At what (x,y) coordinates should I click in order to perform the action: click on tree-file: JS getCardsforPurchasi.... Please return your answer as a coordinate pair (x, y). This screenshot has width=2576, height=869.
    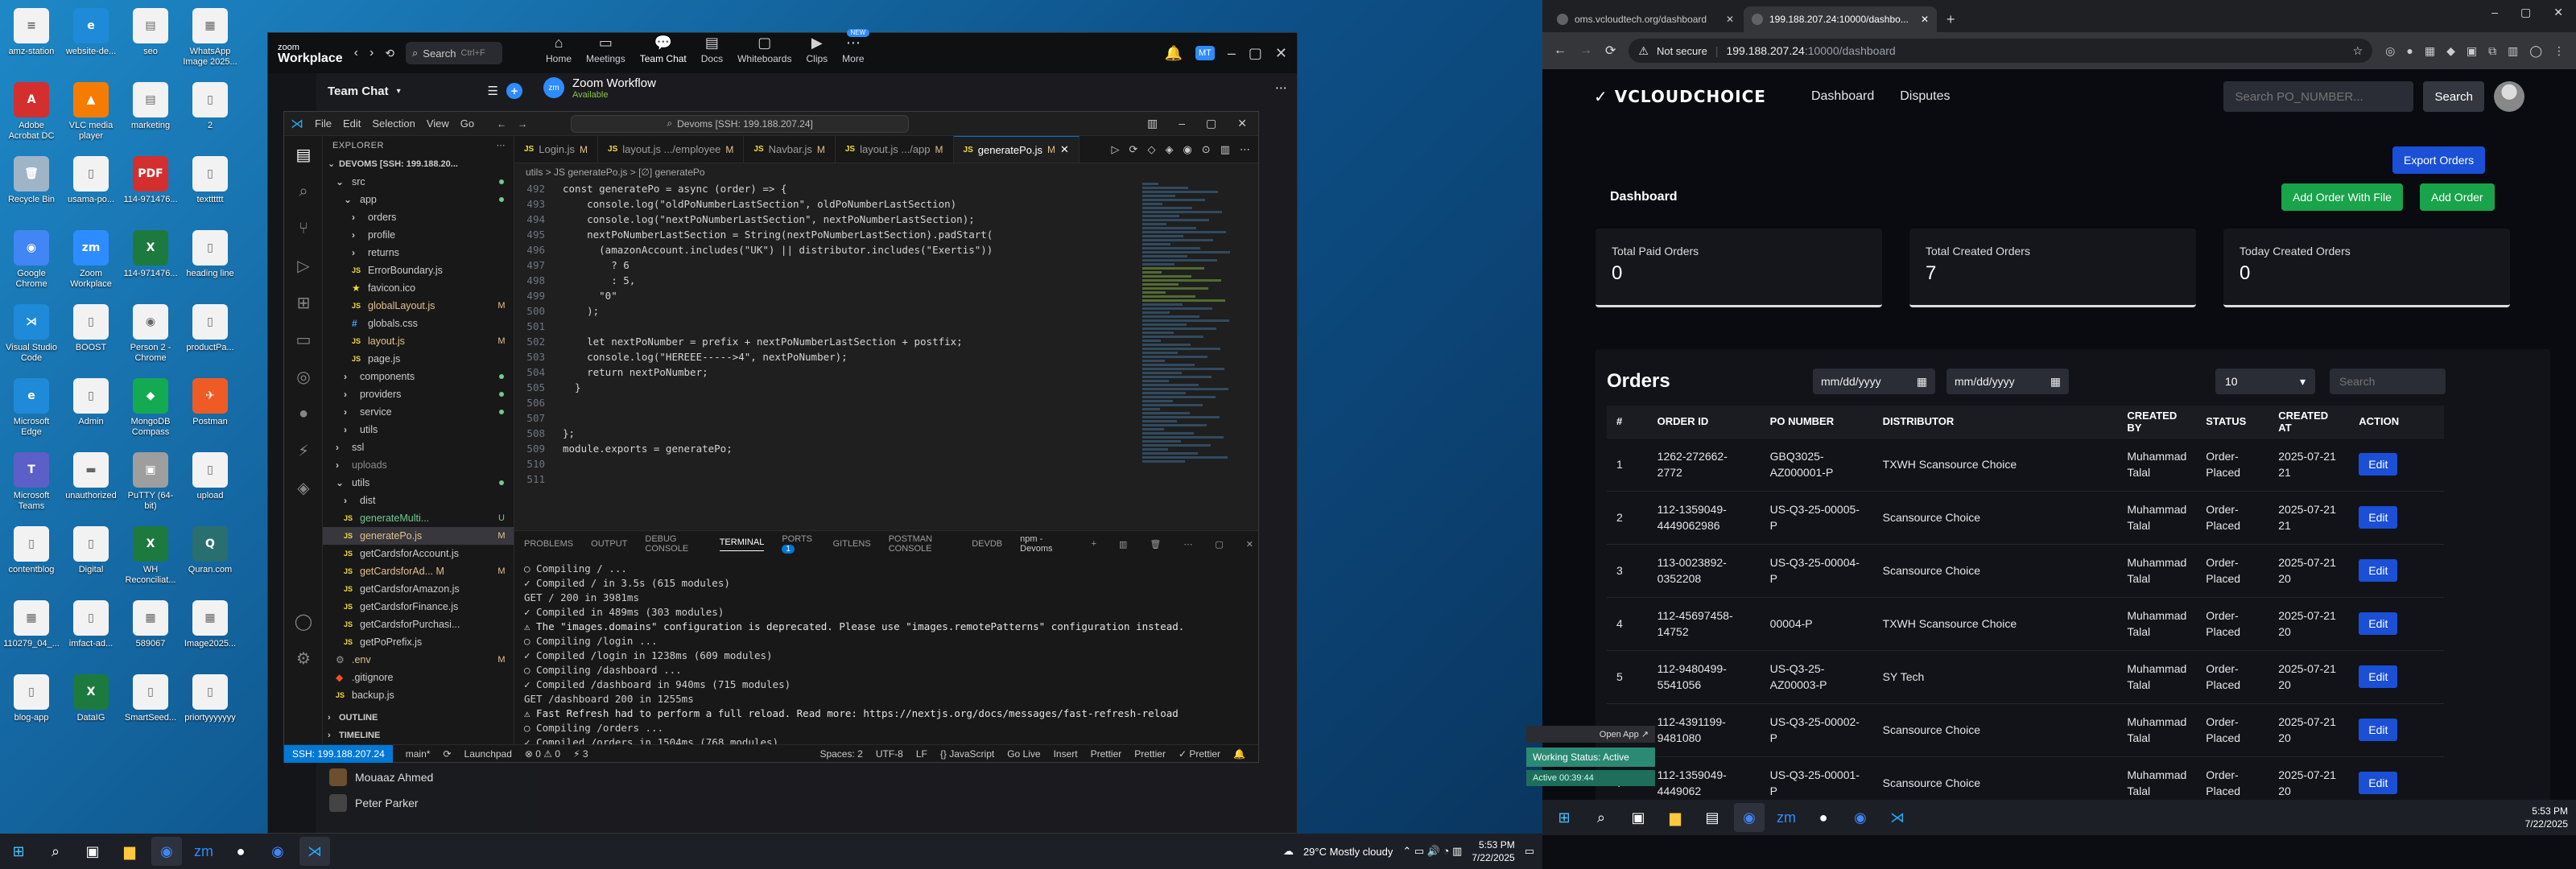
    Looking at the image, I should click on (418, 624).